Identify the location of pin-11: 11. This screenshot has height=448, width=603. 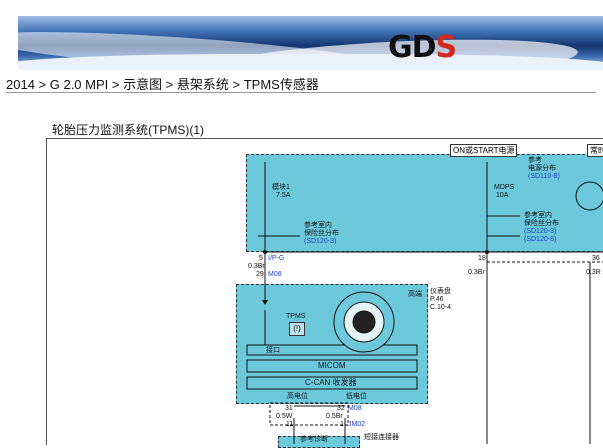
(290, 424).